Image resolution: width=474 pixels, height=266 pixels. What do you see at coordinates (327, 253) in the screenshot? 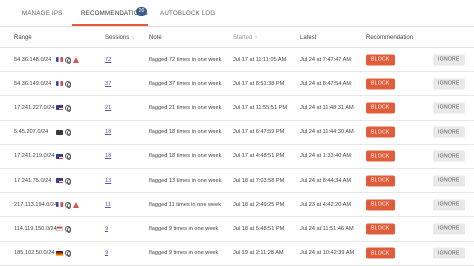
I see `latest-time: Jul 24 at 10:42:39 AM` at bounding box center [327, 253].